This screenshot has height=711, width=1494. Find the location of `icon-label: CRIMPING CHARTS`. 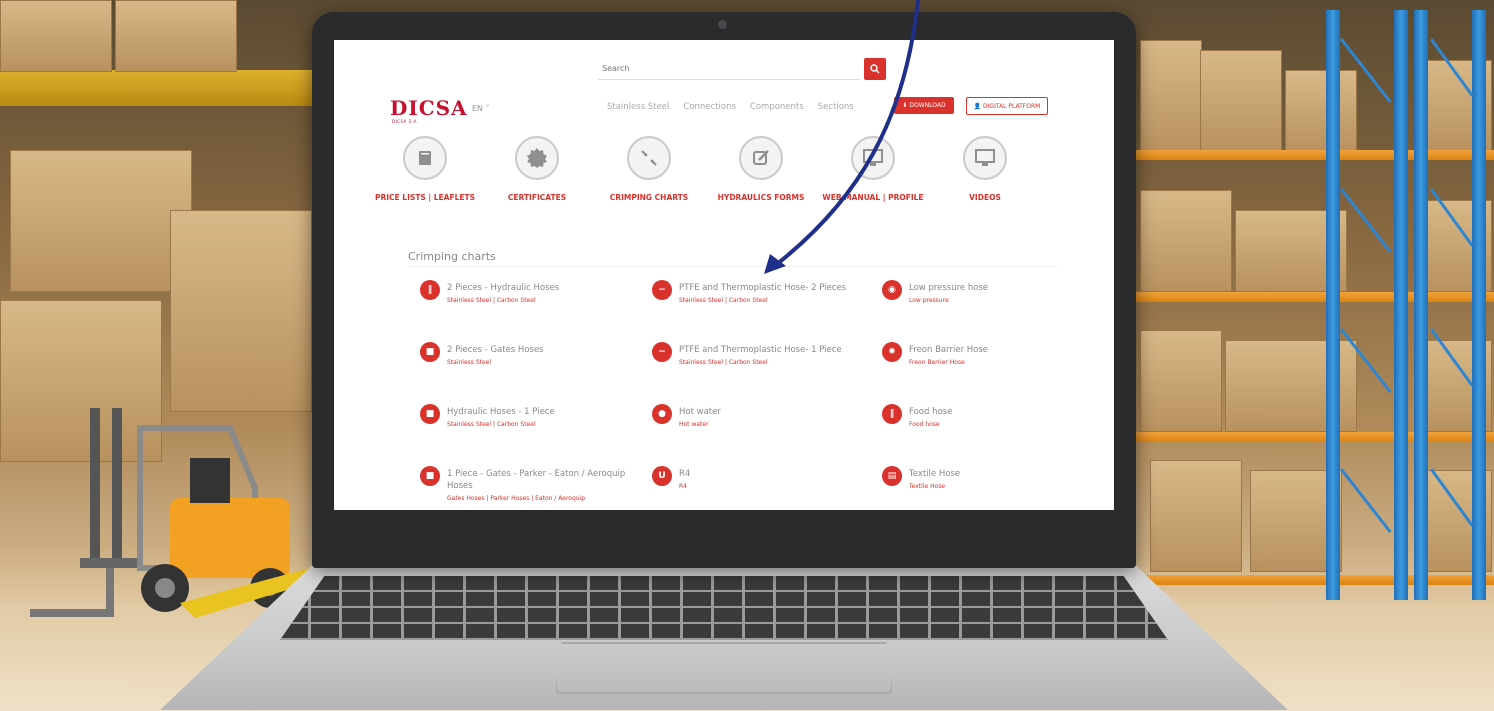

icon-label: CRIMPING CHARTS is located at coordinates (649, 197).